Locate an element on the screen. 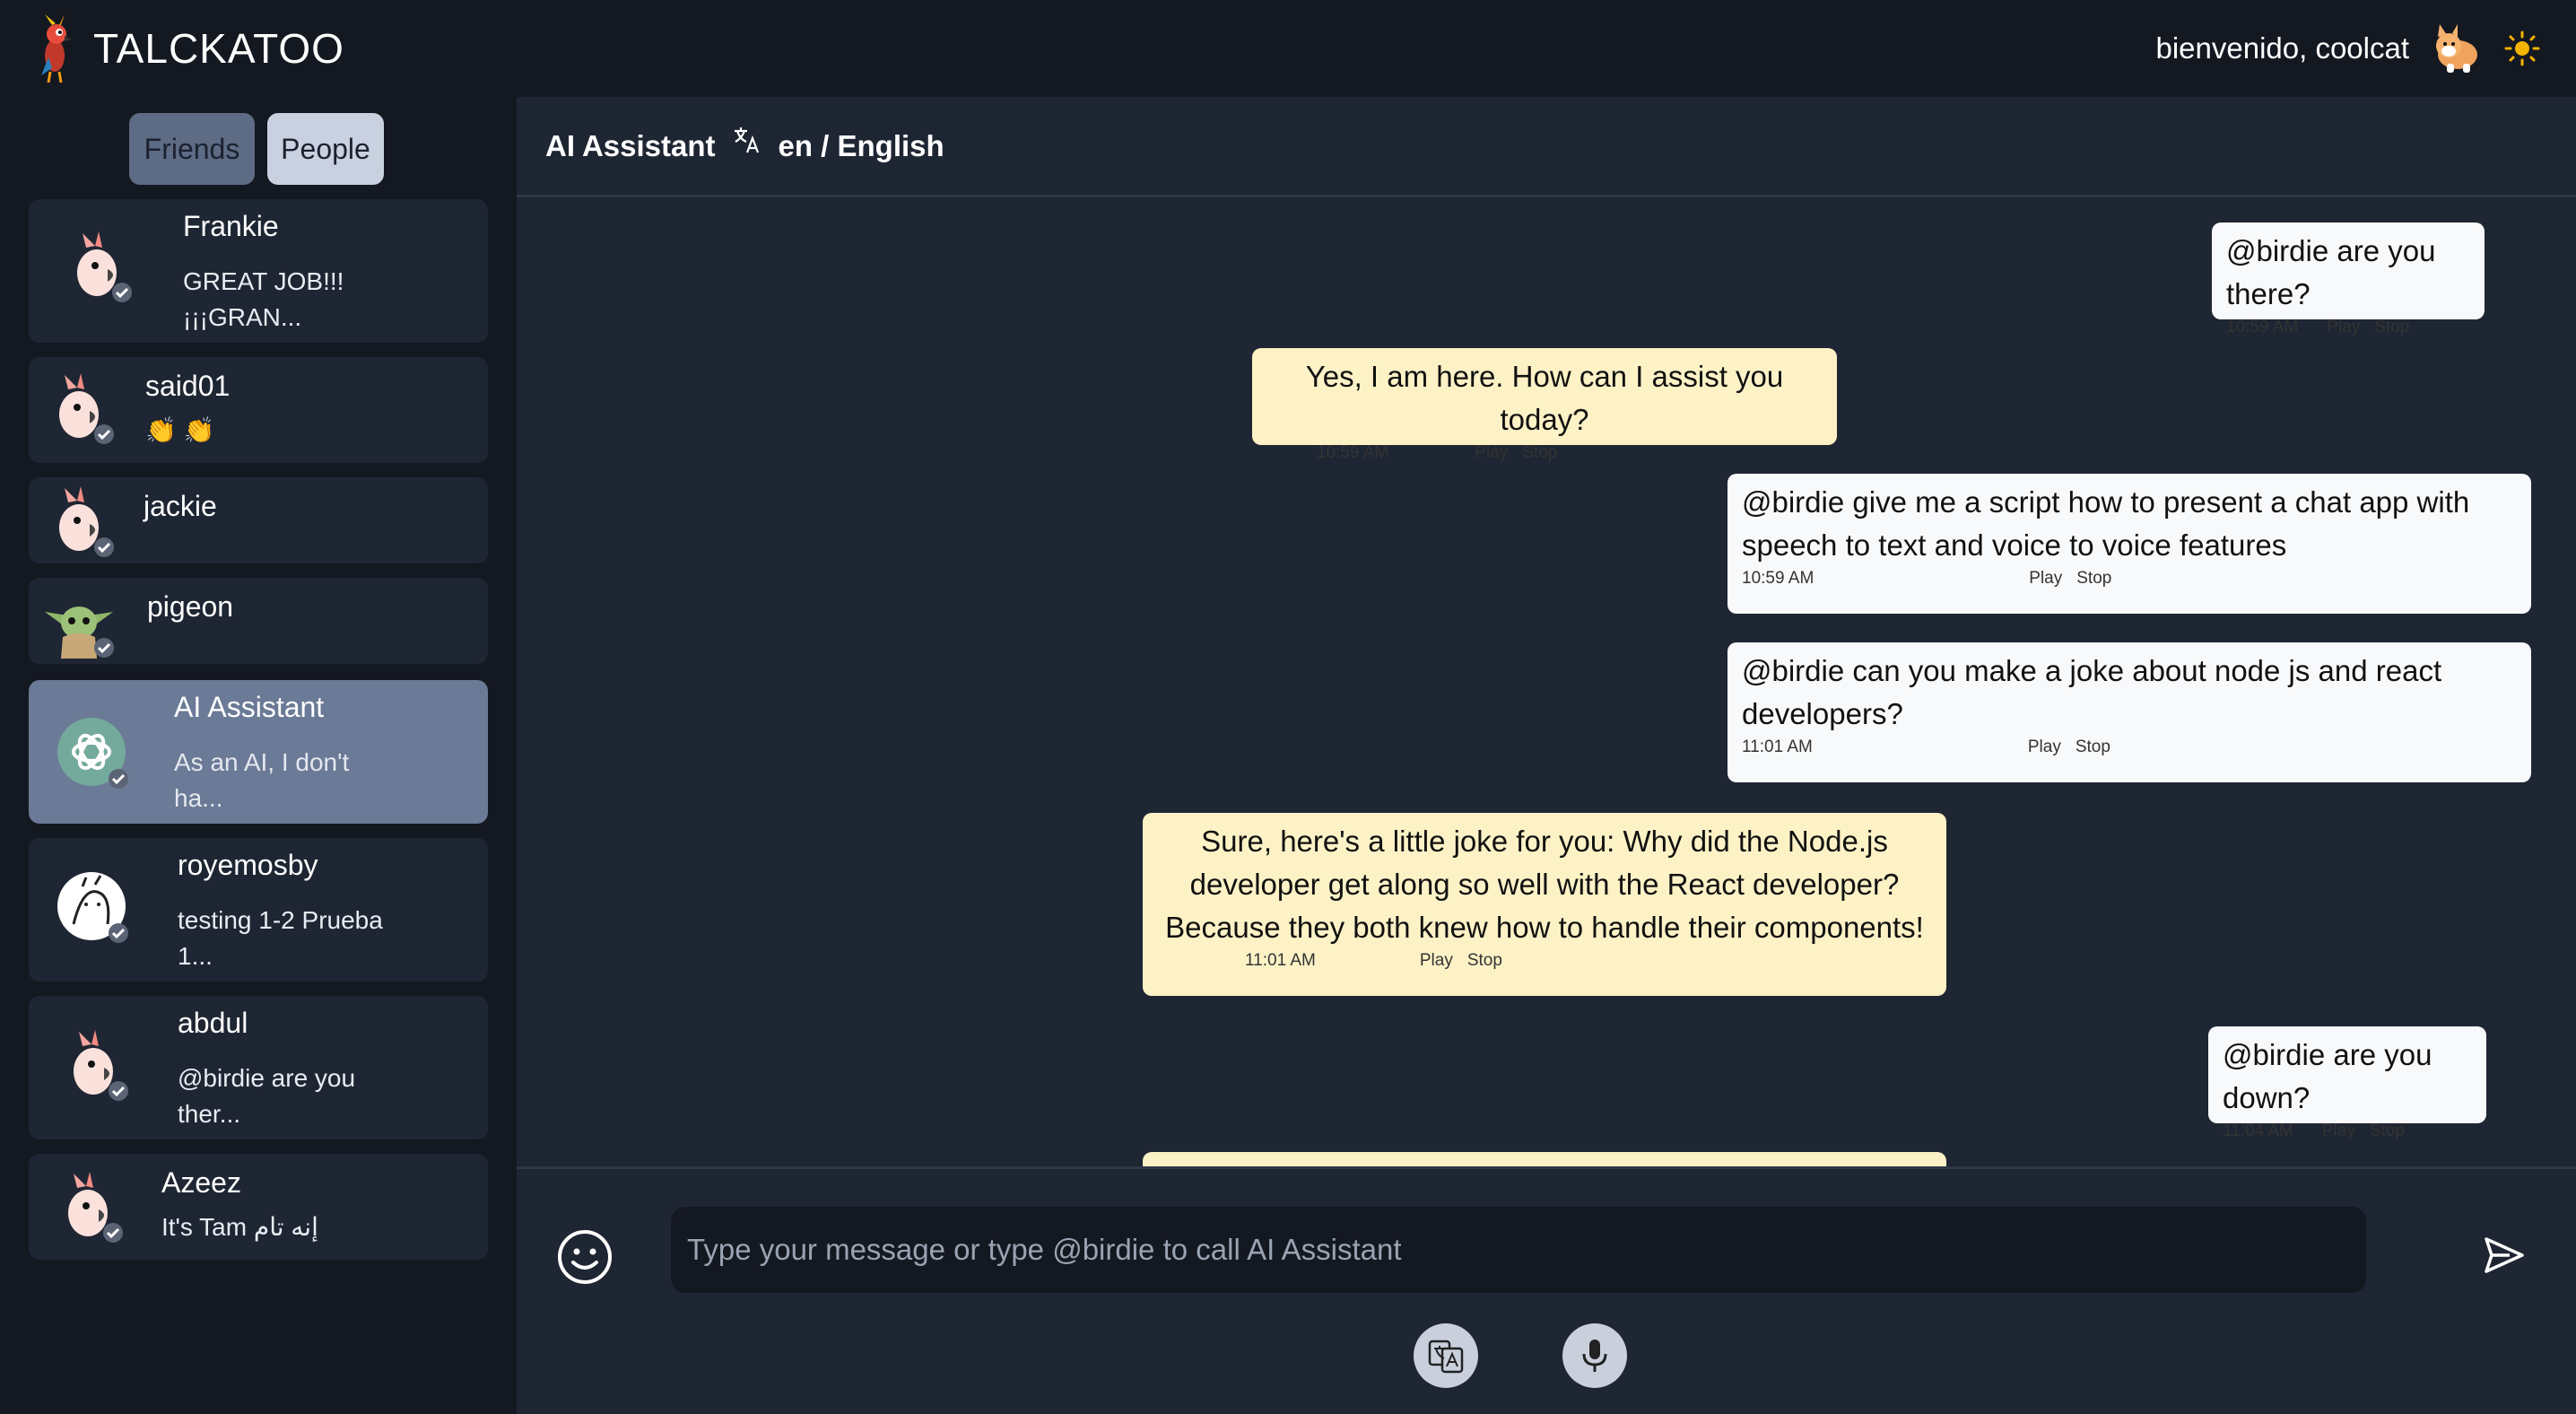 Image resolution: width=2576 pixels, height=1414 pixels. cockatoo-logo-icon is located at coordinates (56, 48).